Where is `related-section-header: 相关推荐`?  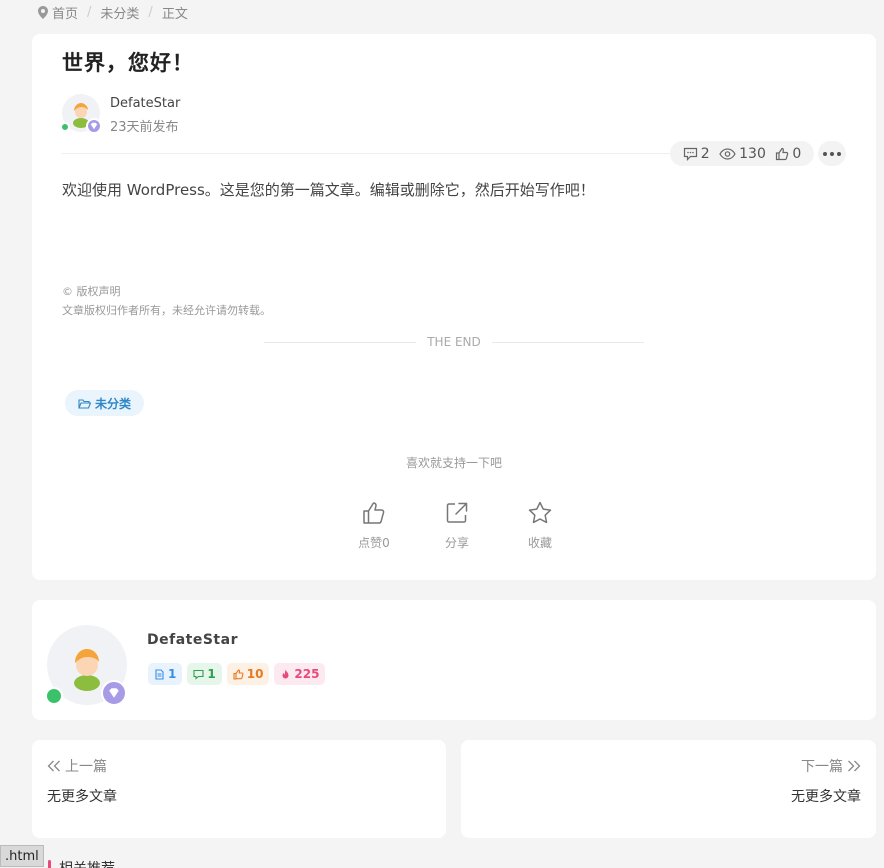
related-section-header: 相关推荐 is located at coordinates (81, 863).